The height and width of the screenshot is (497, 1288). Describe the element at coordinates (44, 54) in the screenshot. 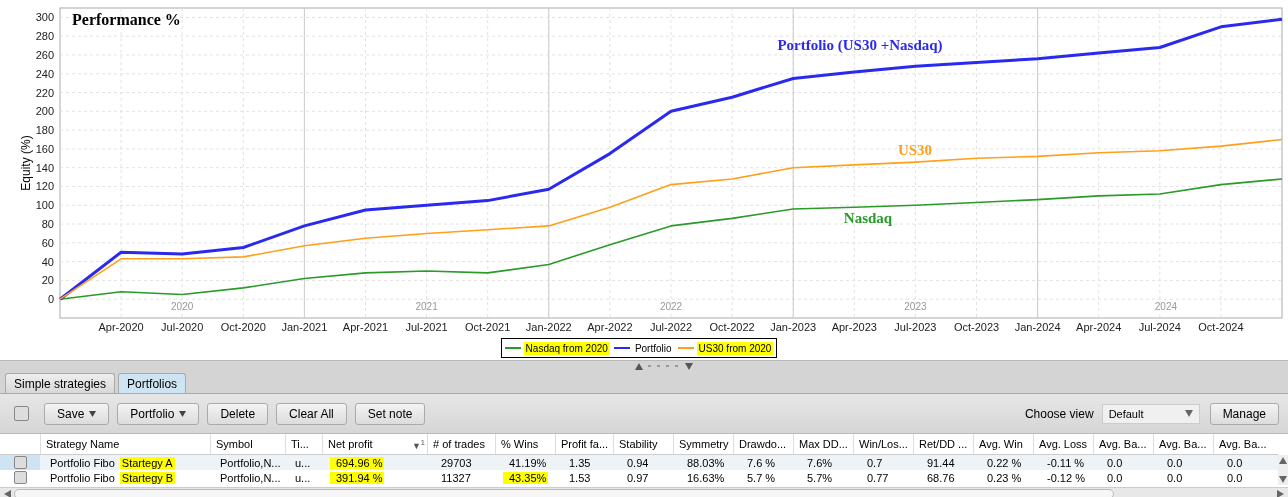

I see `tick-label: 260` at that location.